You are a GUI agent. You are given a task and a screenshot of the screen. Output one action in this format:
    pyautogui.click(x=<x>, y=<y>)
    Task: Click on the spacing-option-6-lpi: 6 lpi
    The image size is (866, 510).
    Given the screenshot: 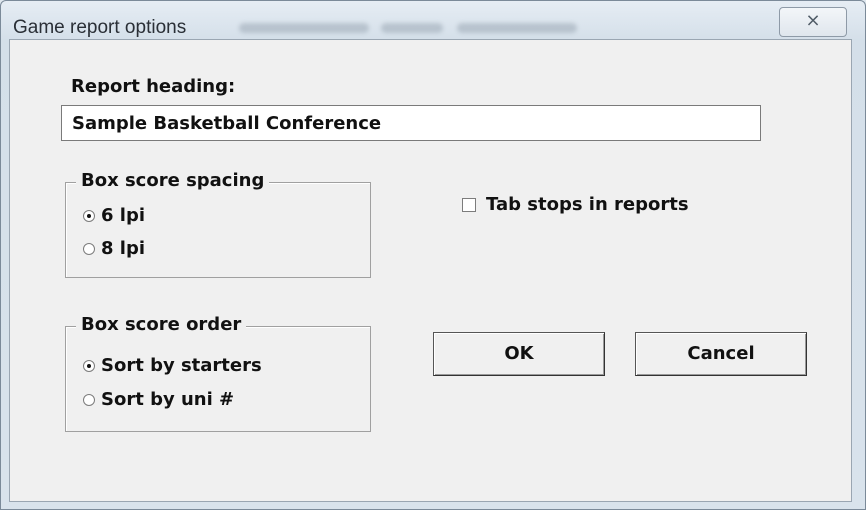 What is the action you would take?
    pyautogui.click(x=114, y=215)
    